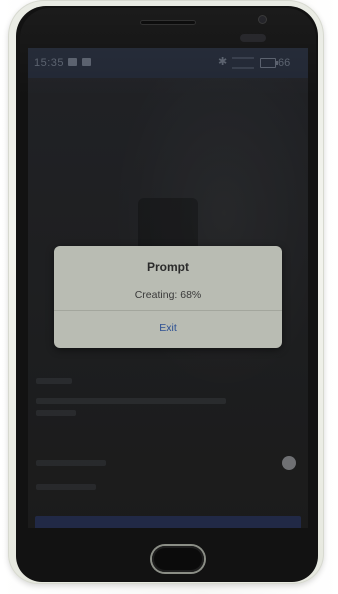  Describe the element at coordinates (168, 329) in the screenshot. I see `exit-button: Exit` at that location.